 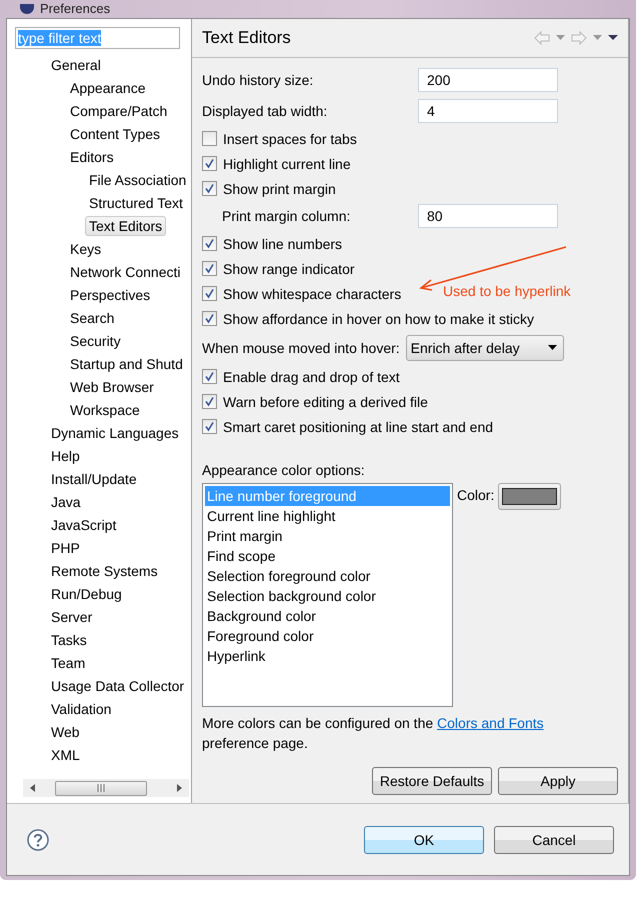 What do you see at coordinates (92, 156) in the screenshot?
I see `tree-item: Editors` at bounding box center [92, 156].